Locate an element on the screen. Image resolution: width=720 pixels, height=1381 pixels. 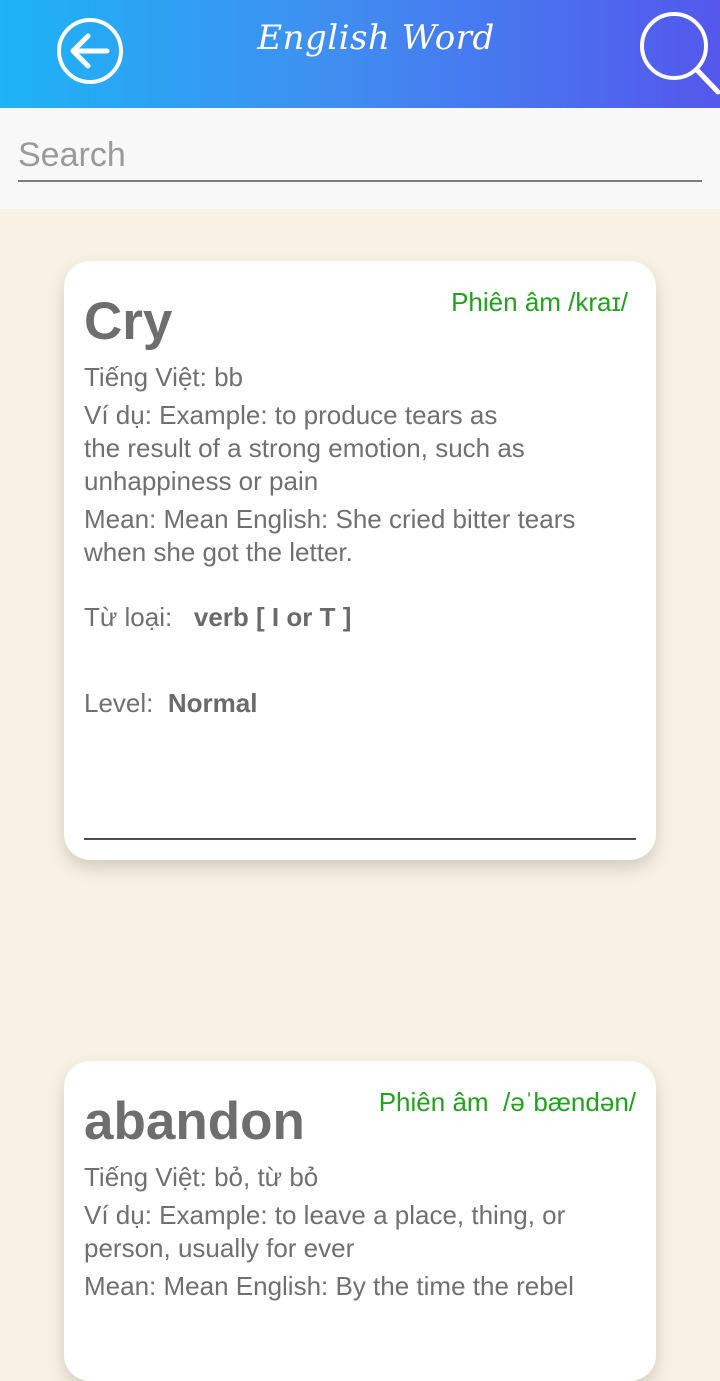
word-type: Từ loại: verb [ I or T ] is located at coordinates (218, 617).